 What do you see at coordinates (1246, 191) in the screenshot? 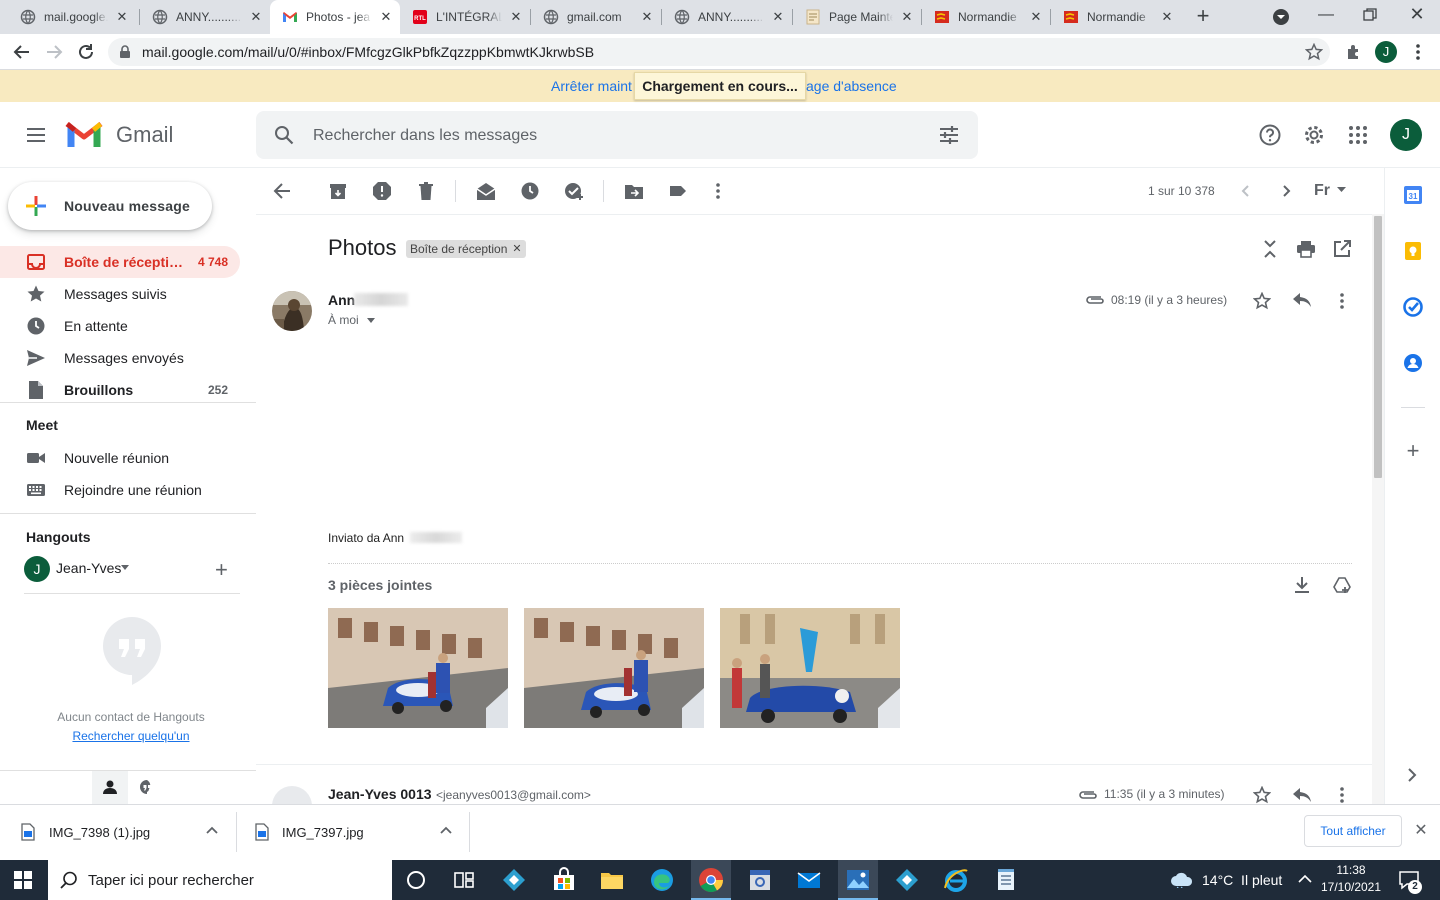
I see `chevron-left-icon` at bounding box center [1246, 191].